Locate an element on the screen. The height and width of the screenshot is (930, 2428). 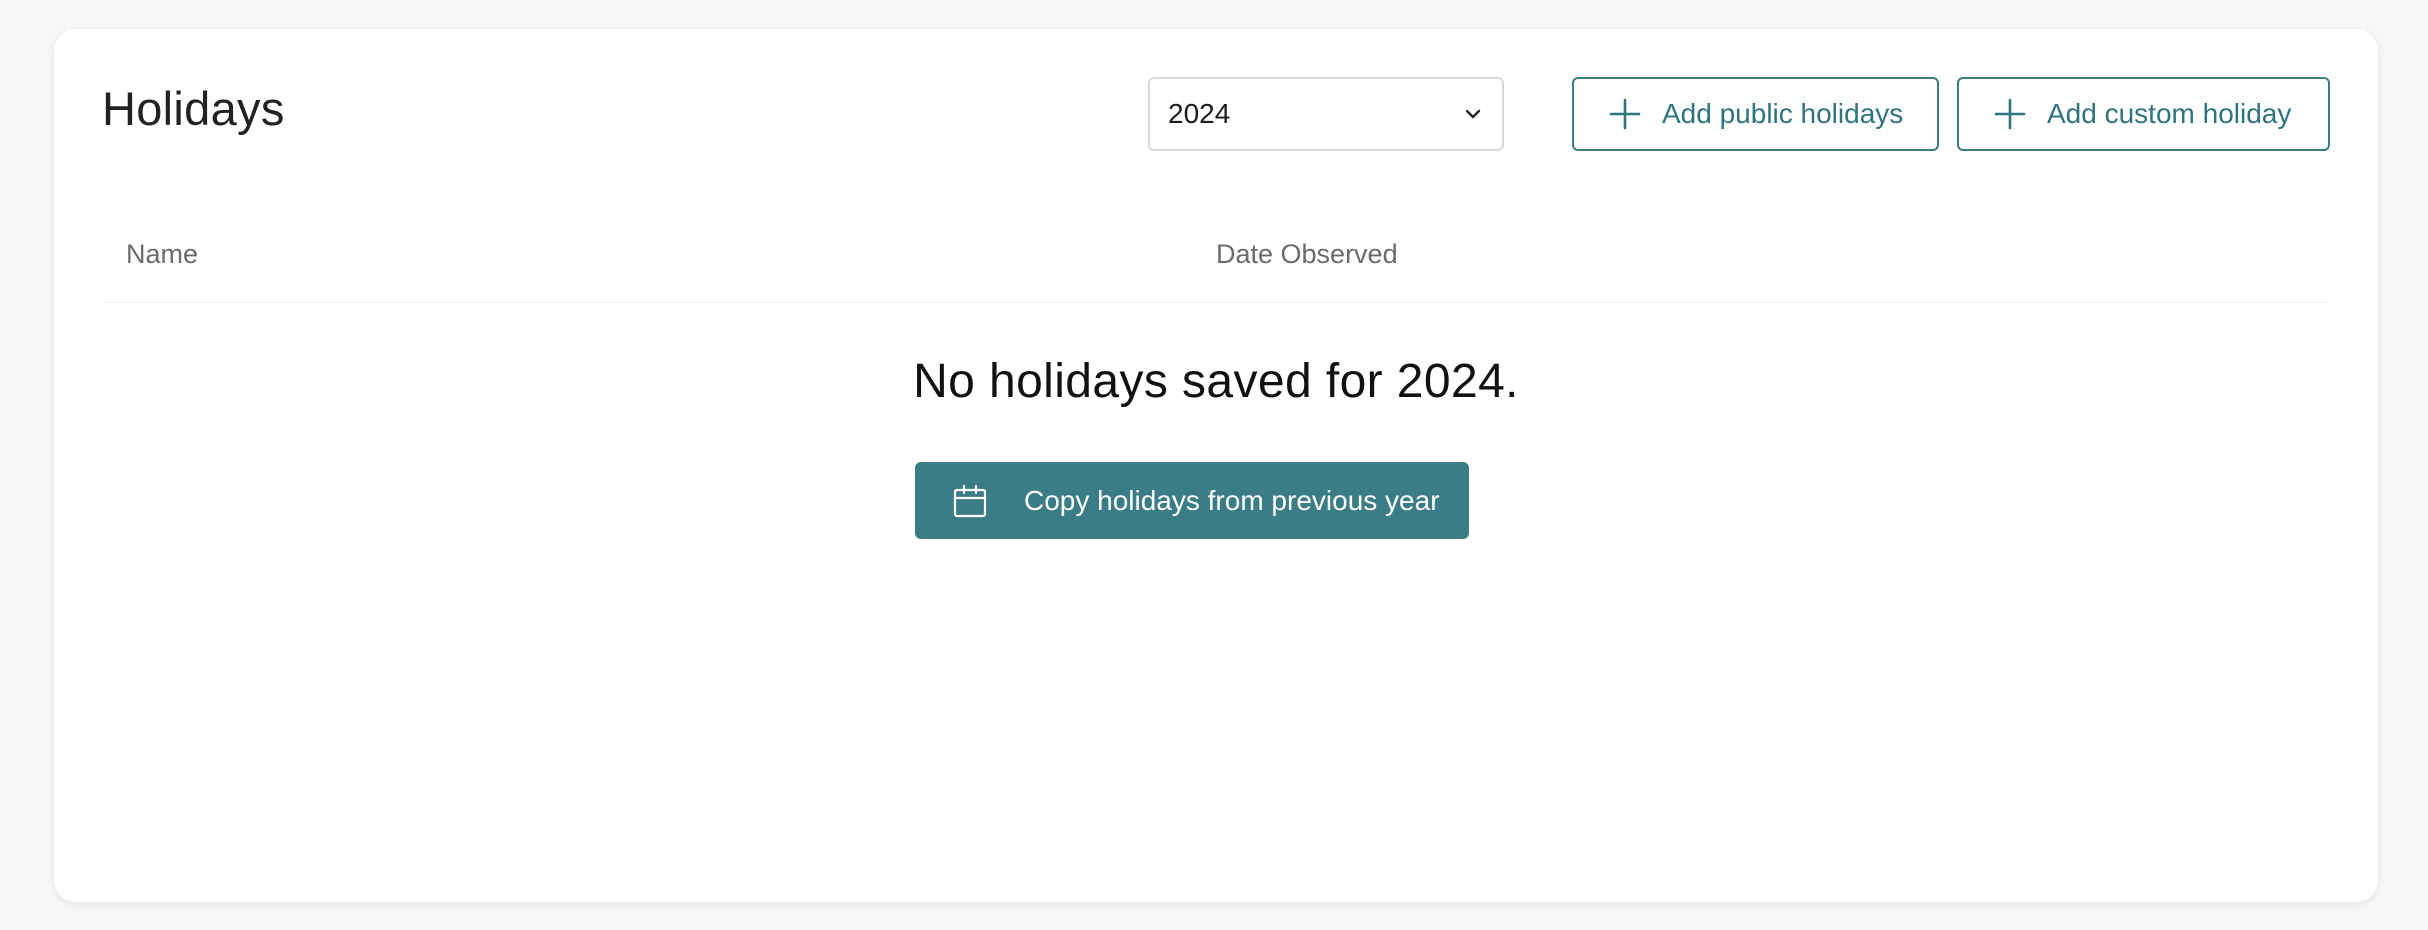
column-header-name: Name is located at coordinates (162, 254).